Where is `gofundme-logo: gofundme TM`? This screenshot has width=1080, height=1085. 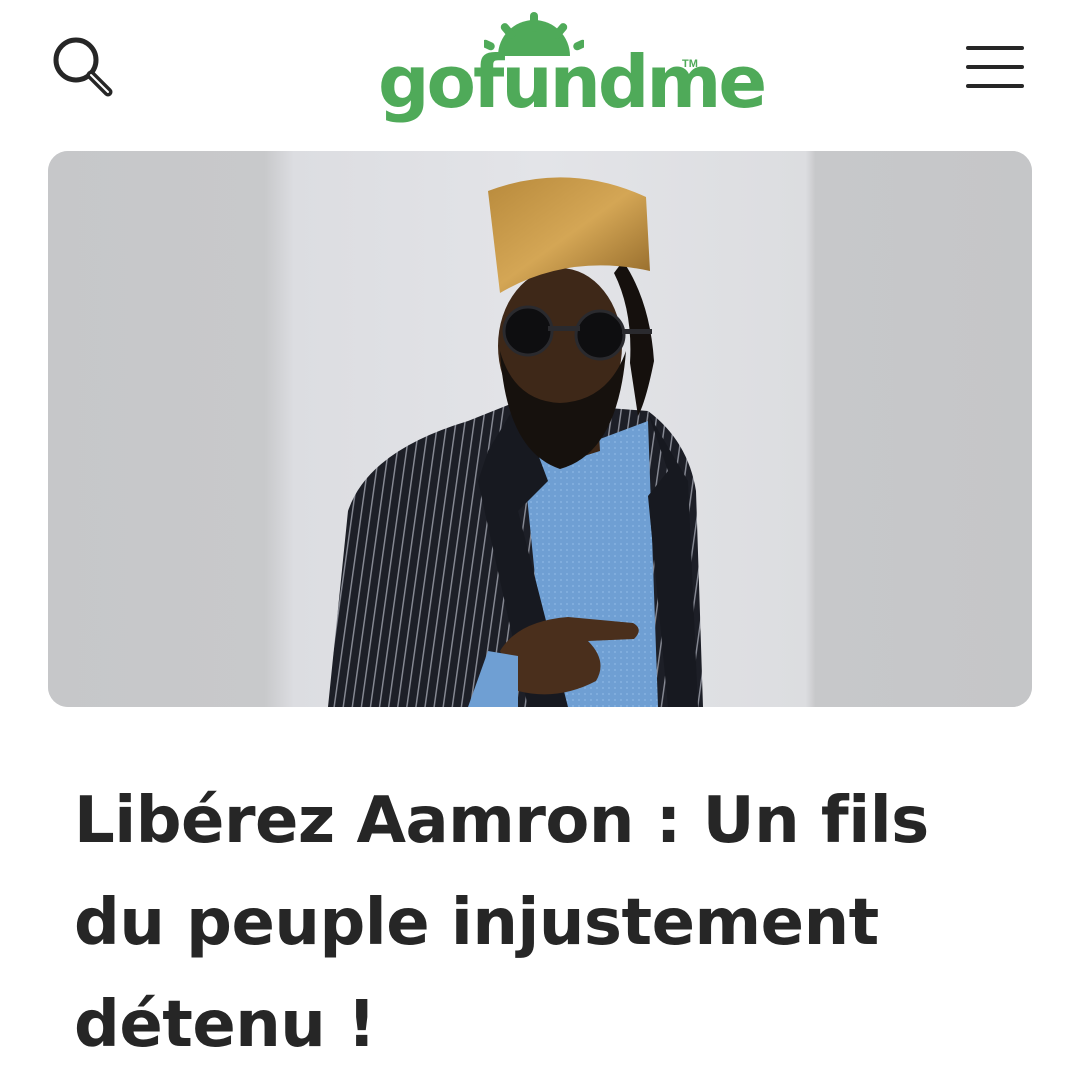
gofundme-logo: gofundme TM is located at coordinates (569, 69).